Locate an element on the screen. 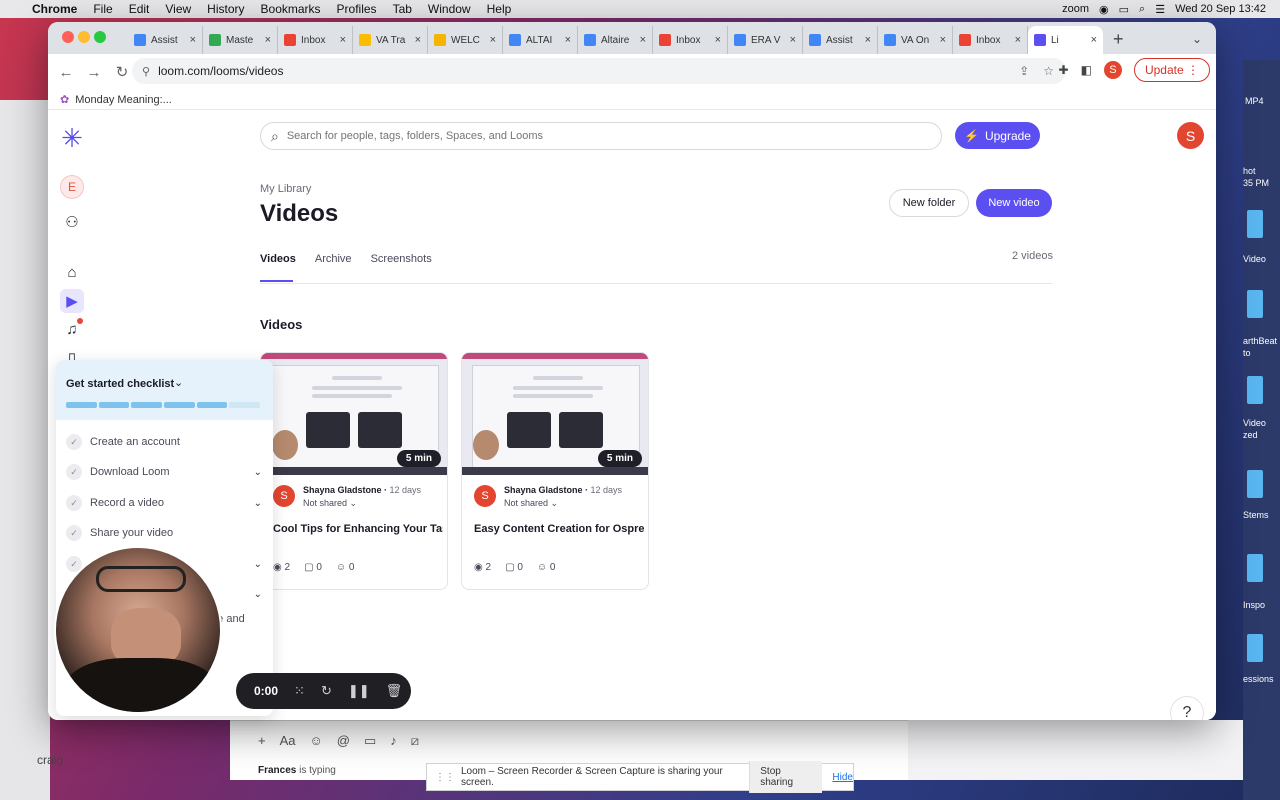 The height and width of the screenshot is (800, 1280). new-video-button: New video is located at coordinates (1014, 203).